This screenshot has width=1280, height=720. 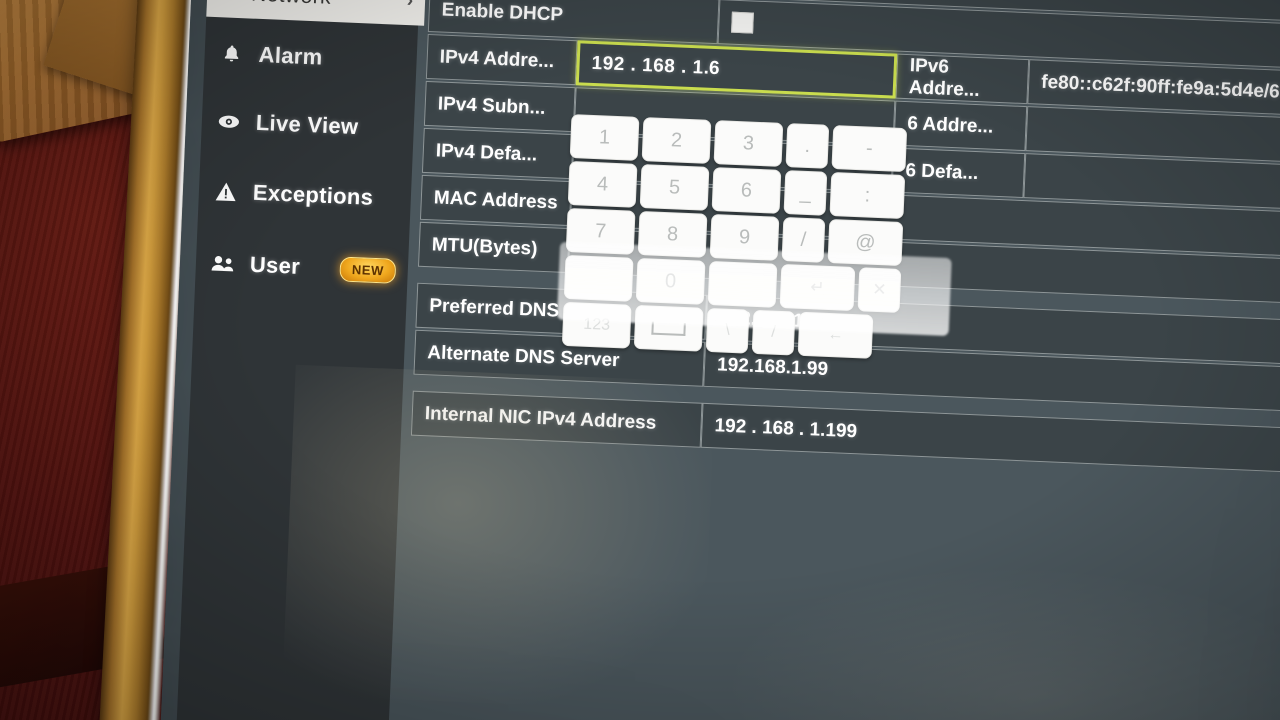 What do you see at coordinates (805, 193) in the screenshot?
I see `key-underscore: _` at bounding box center [805, 193].